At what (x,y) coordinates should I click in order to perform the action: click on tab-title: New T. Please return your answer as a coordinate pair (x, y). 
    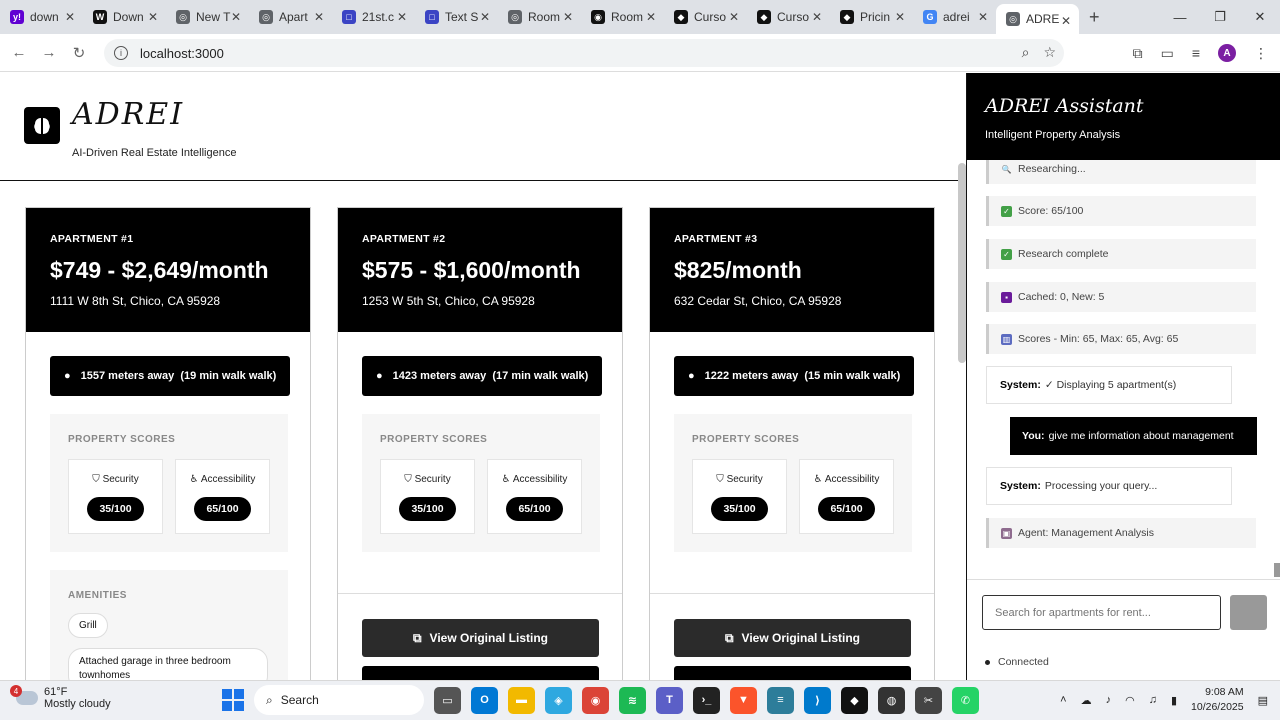
    Looking at the image, I should click on (213, 17).